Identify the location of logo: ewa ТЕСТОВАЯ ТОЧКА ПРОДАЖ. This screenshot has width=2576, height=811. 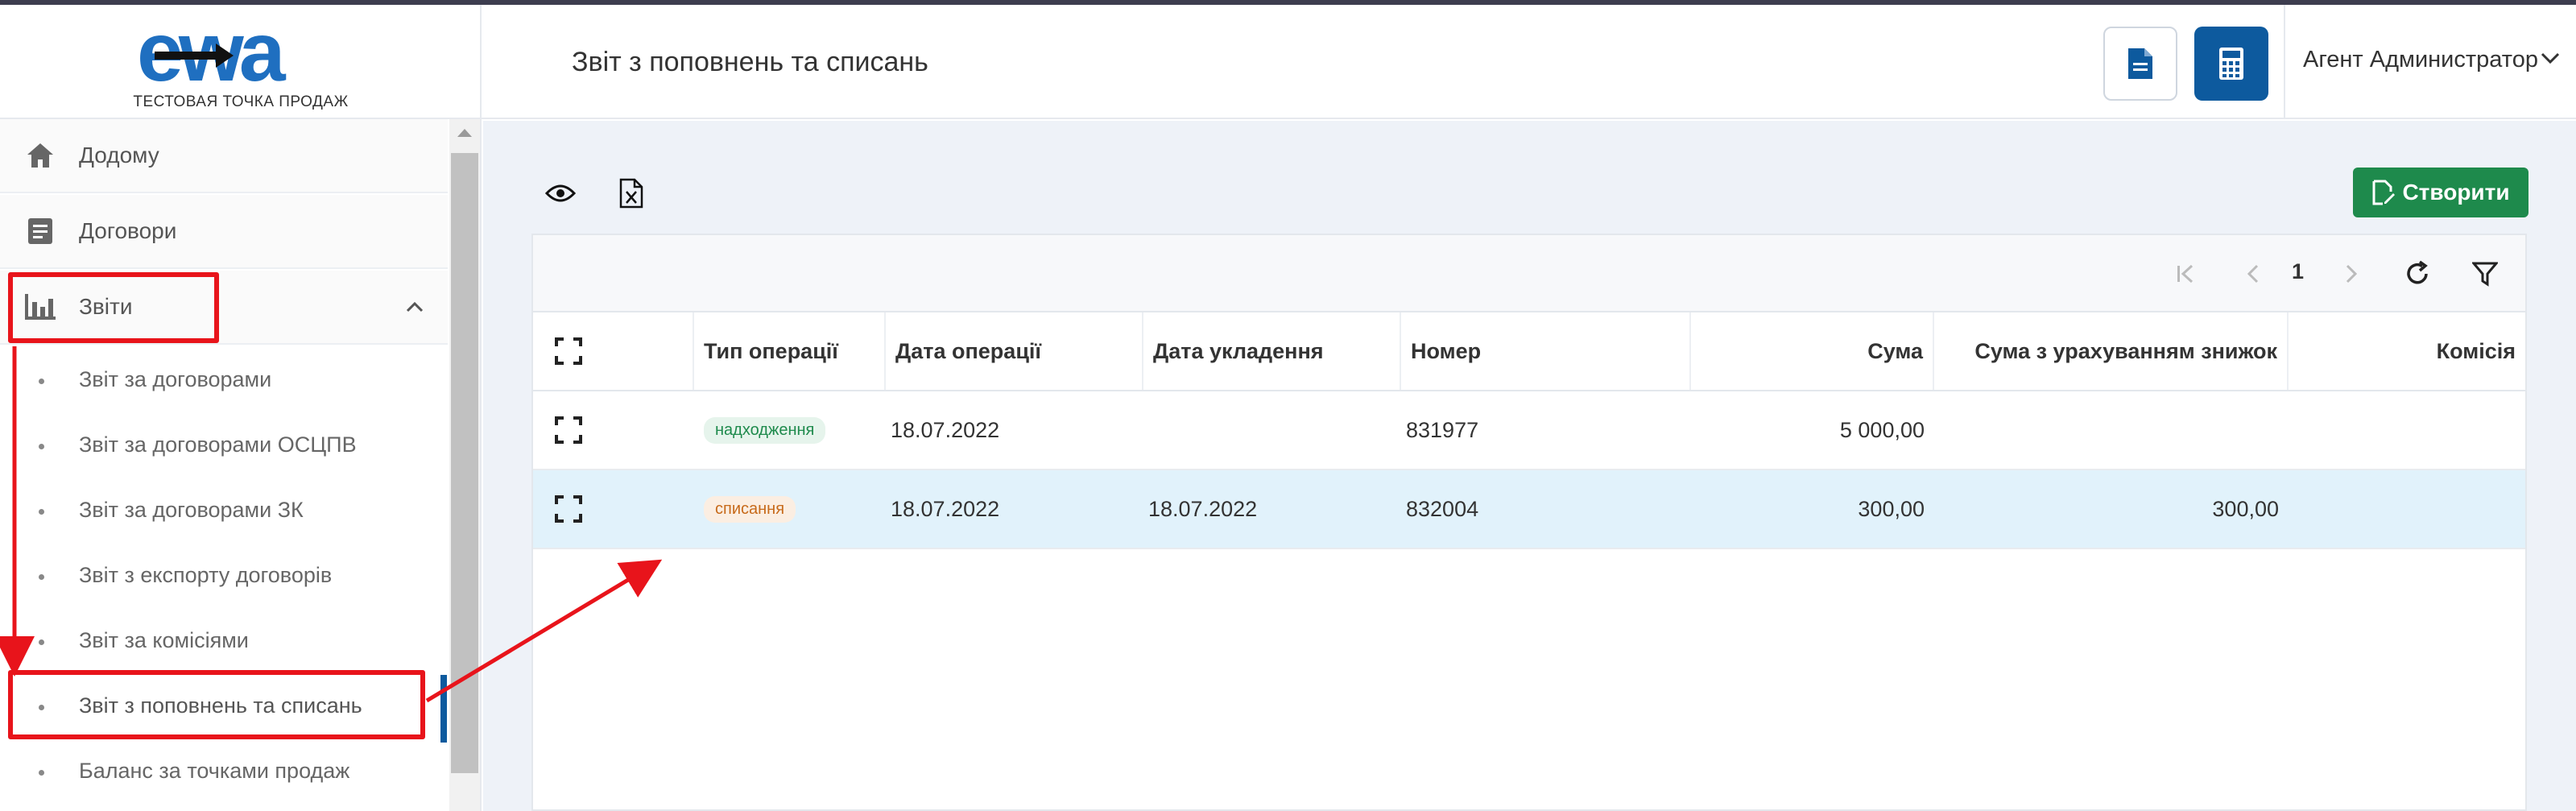
(241, 62).